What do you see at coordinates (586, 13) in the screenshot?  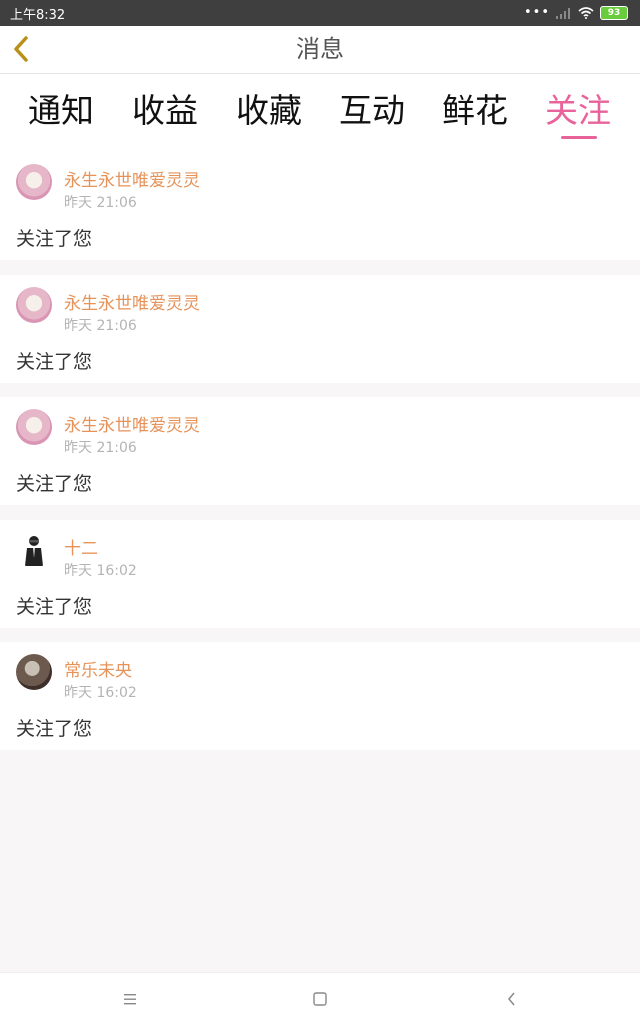 I see `wifi-icon` at bounding box center [586, 13].